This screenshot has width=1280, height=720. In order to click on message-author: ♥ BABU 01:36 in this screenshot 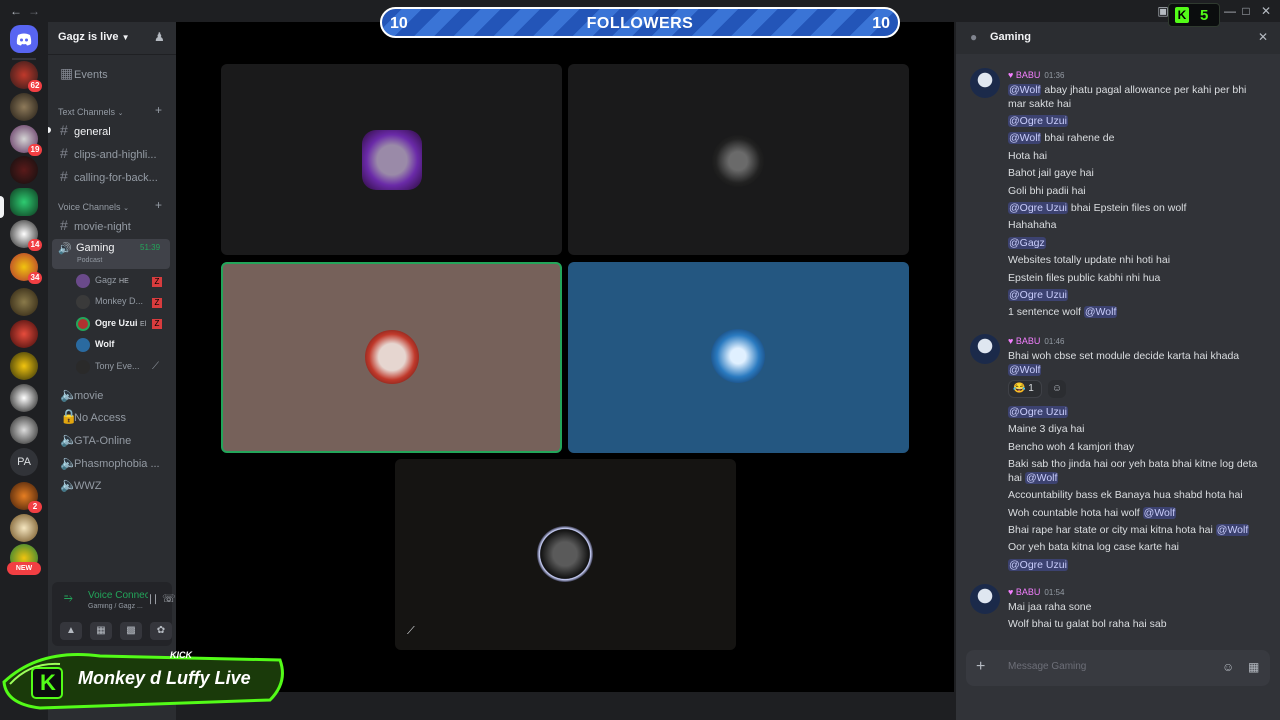, I will do `click(1036, 75)`.